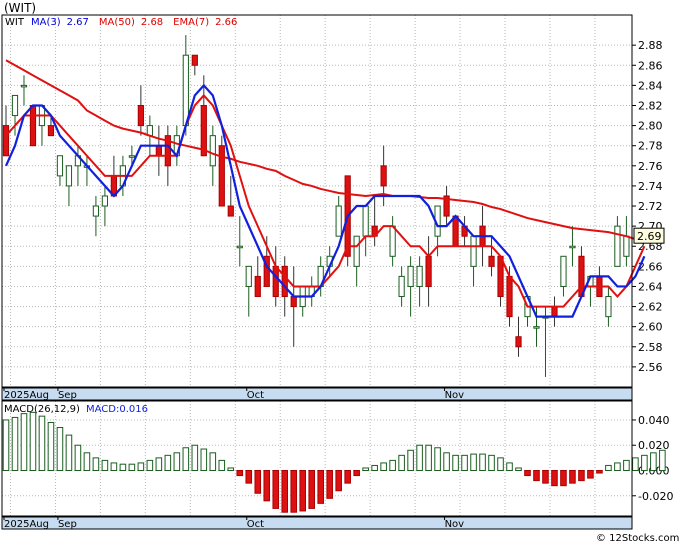  What do you see at coordinates (650, 347) in the screenshot?
I see `price-y-tick-label: 2.58` at bounding box center [650, 347].